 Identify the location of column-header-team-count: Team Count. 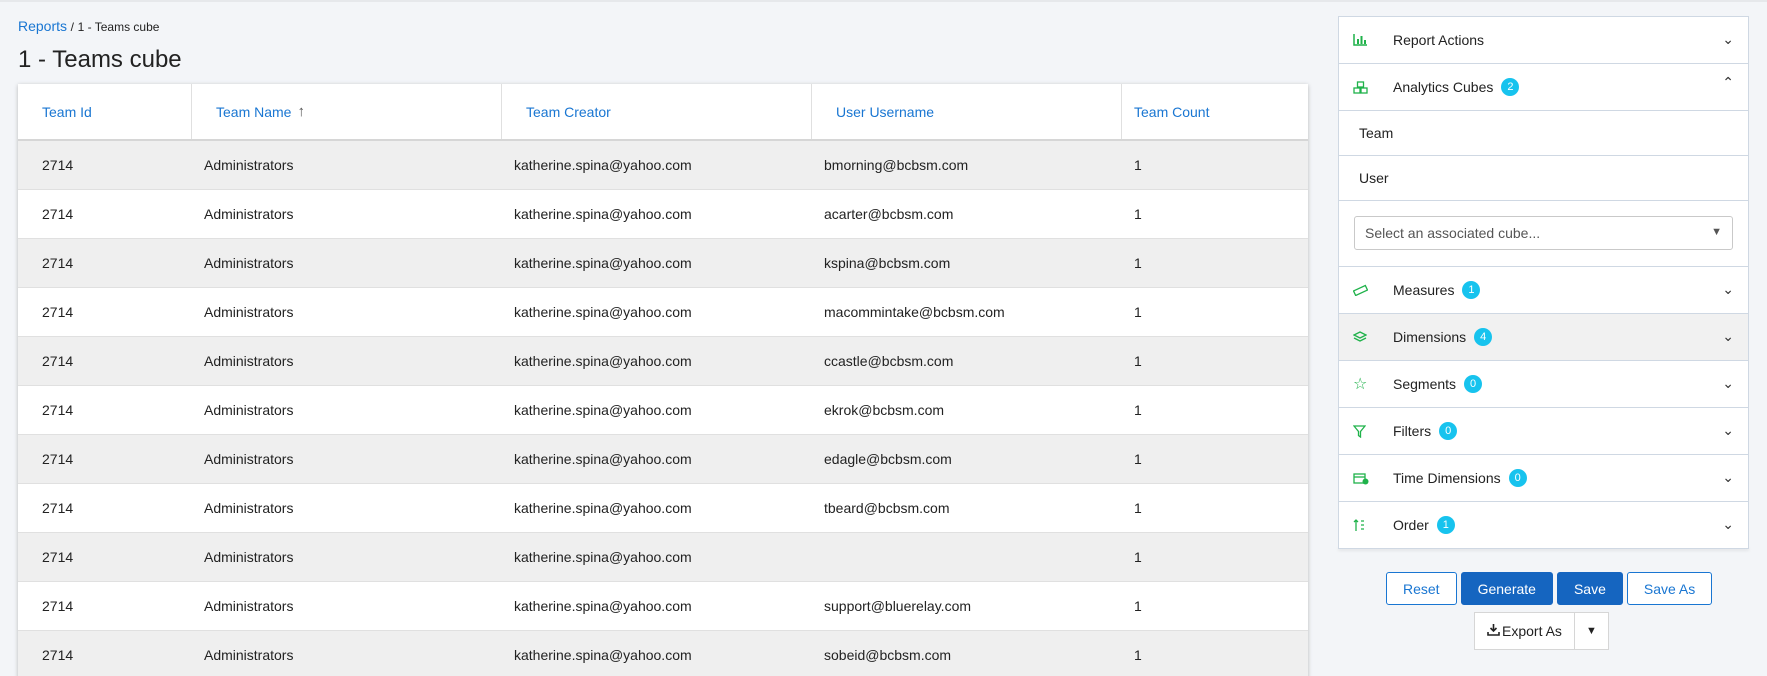
(1215, 111).